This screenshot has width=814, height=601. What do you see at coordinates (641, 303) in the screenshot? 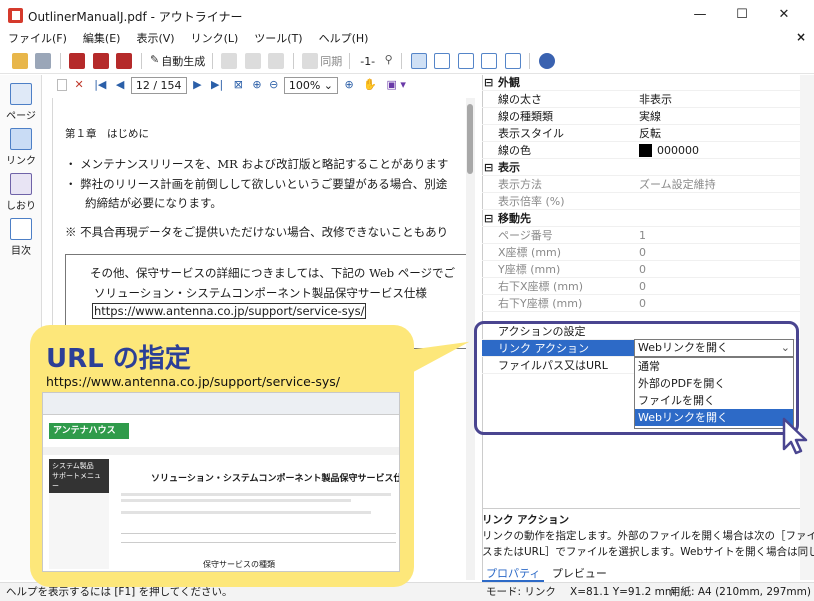
I see `prop-rb-y: 右下Y座標 (mm) 0` at bounding box center [641, 303].